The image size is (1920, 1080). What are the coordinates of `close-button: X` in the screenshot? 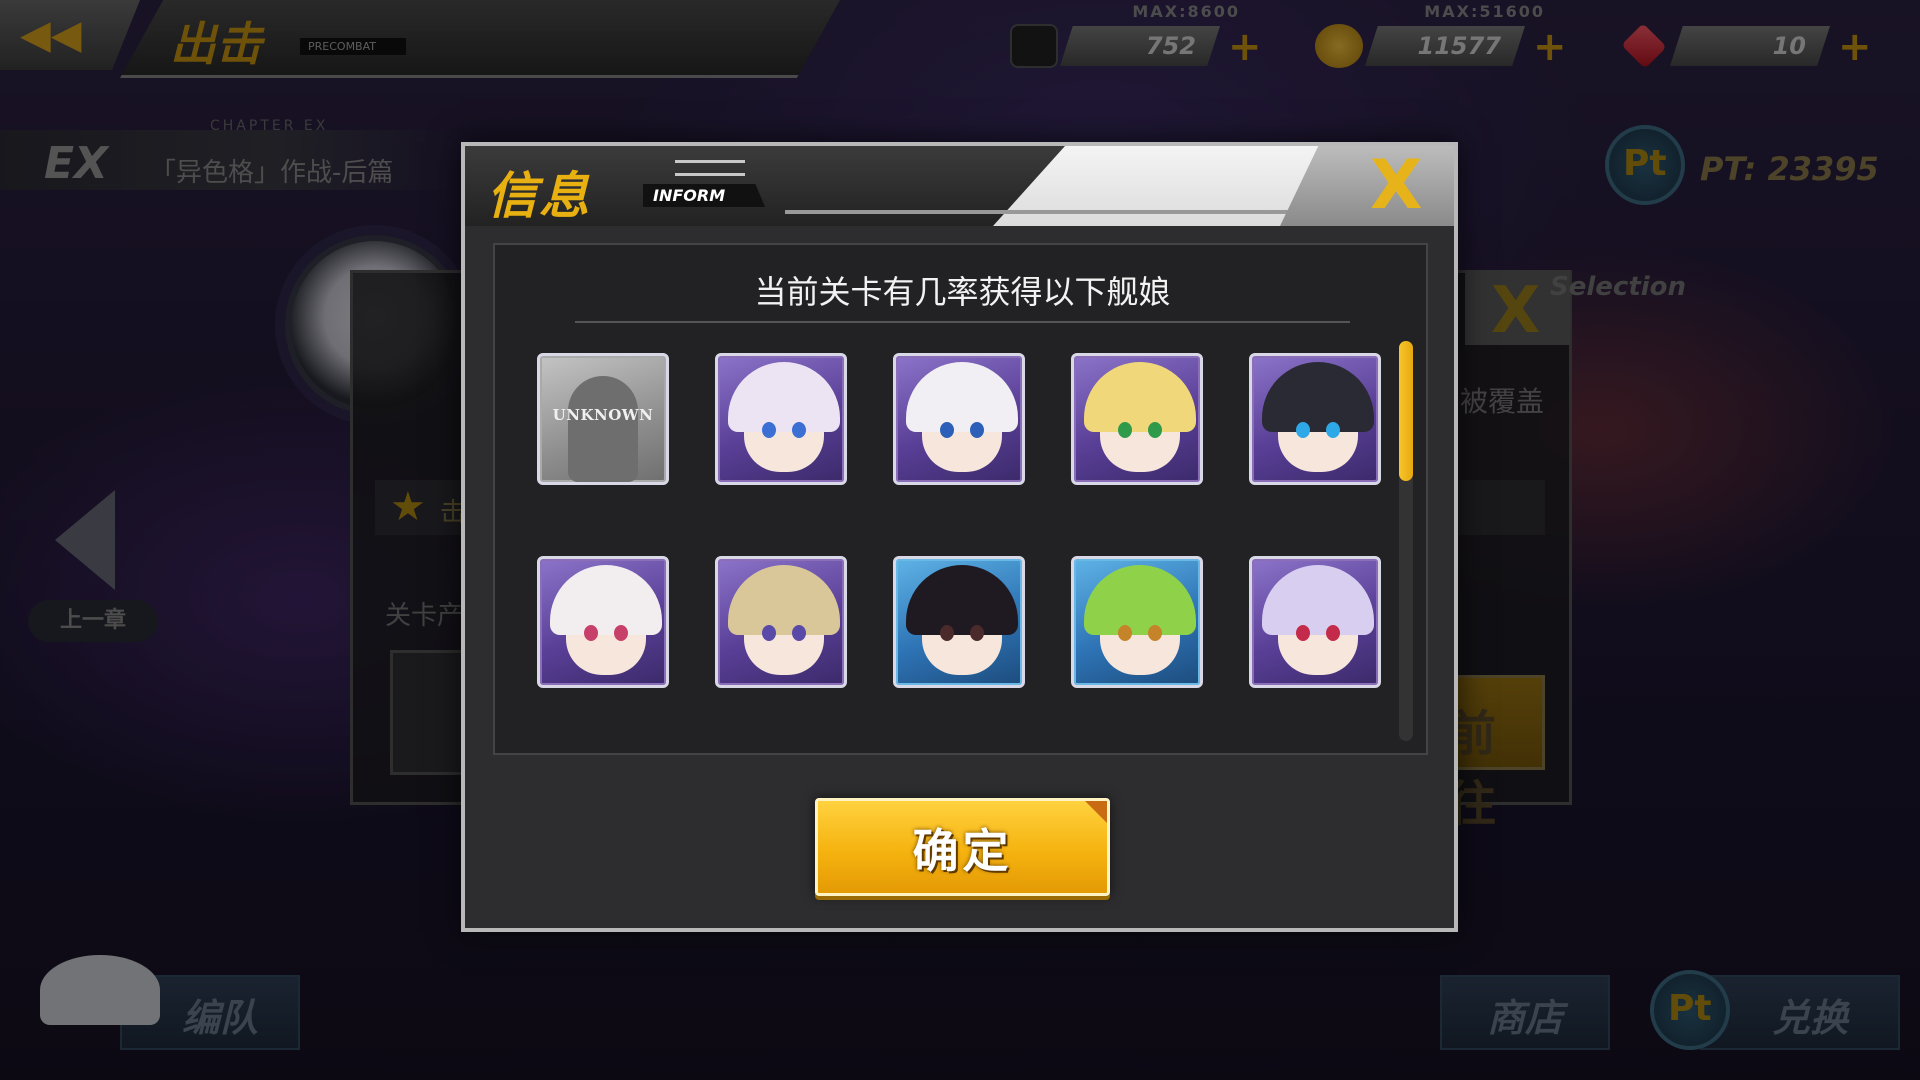 It's located at (1367, 186).